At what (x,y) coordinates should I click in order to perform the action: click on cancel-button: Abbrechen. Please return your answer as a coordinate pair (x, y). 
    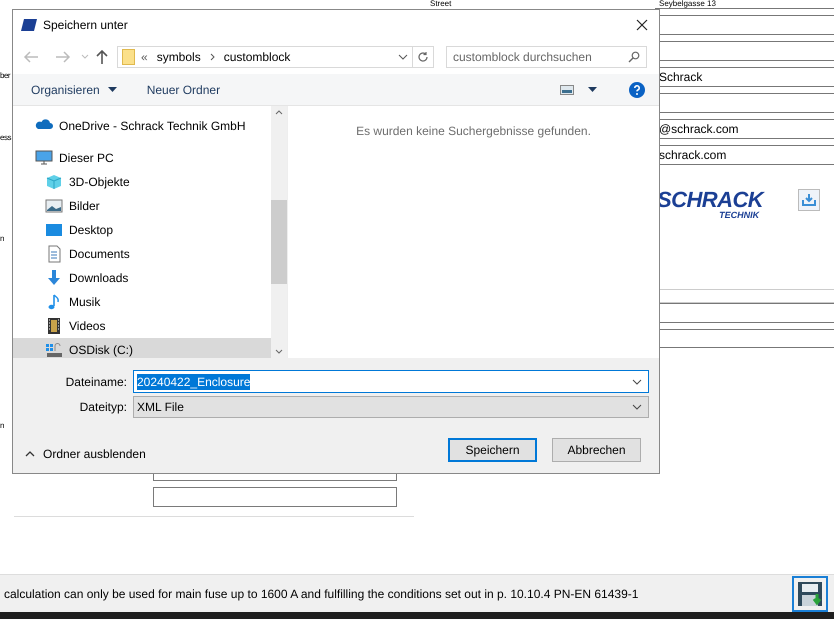
    Looking at the image, I should click on (596, 450).